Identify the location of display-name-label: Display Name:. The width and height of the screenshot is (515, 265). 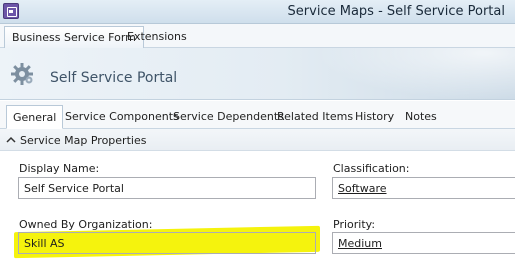
(59, 168).